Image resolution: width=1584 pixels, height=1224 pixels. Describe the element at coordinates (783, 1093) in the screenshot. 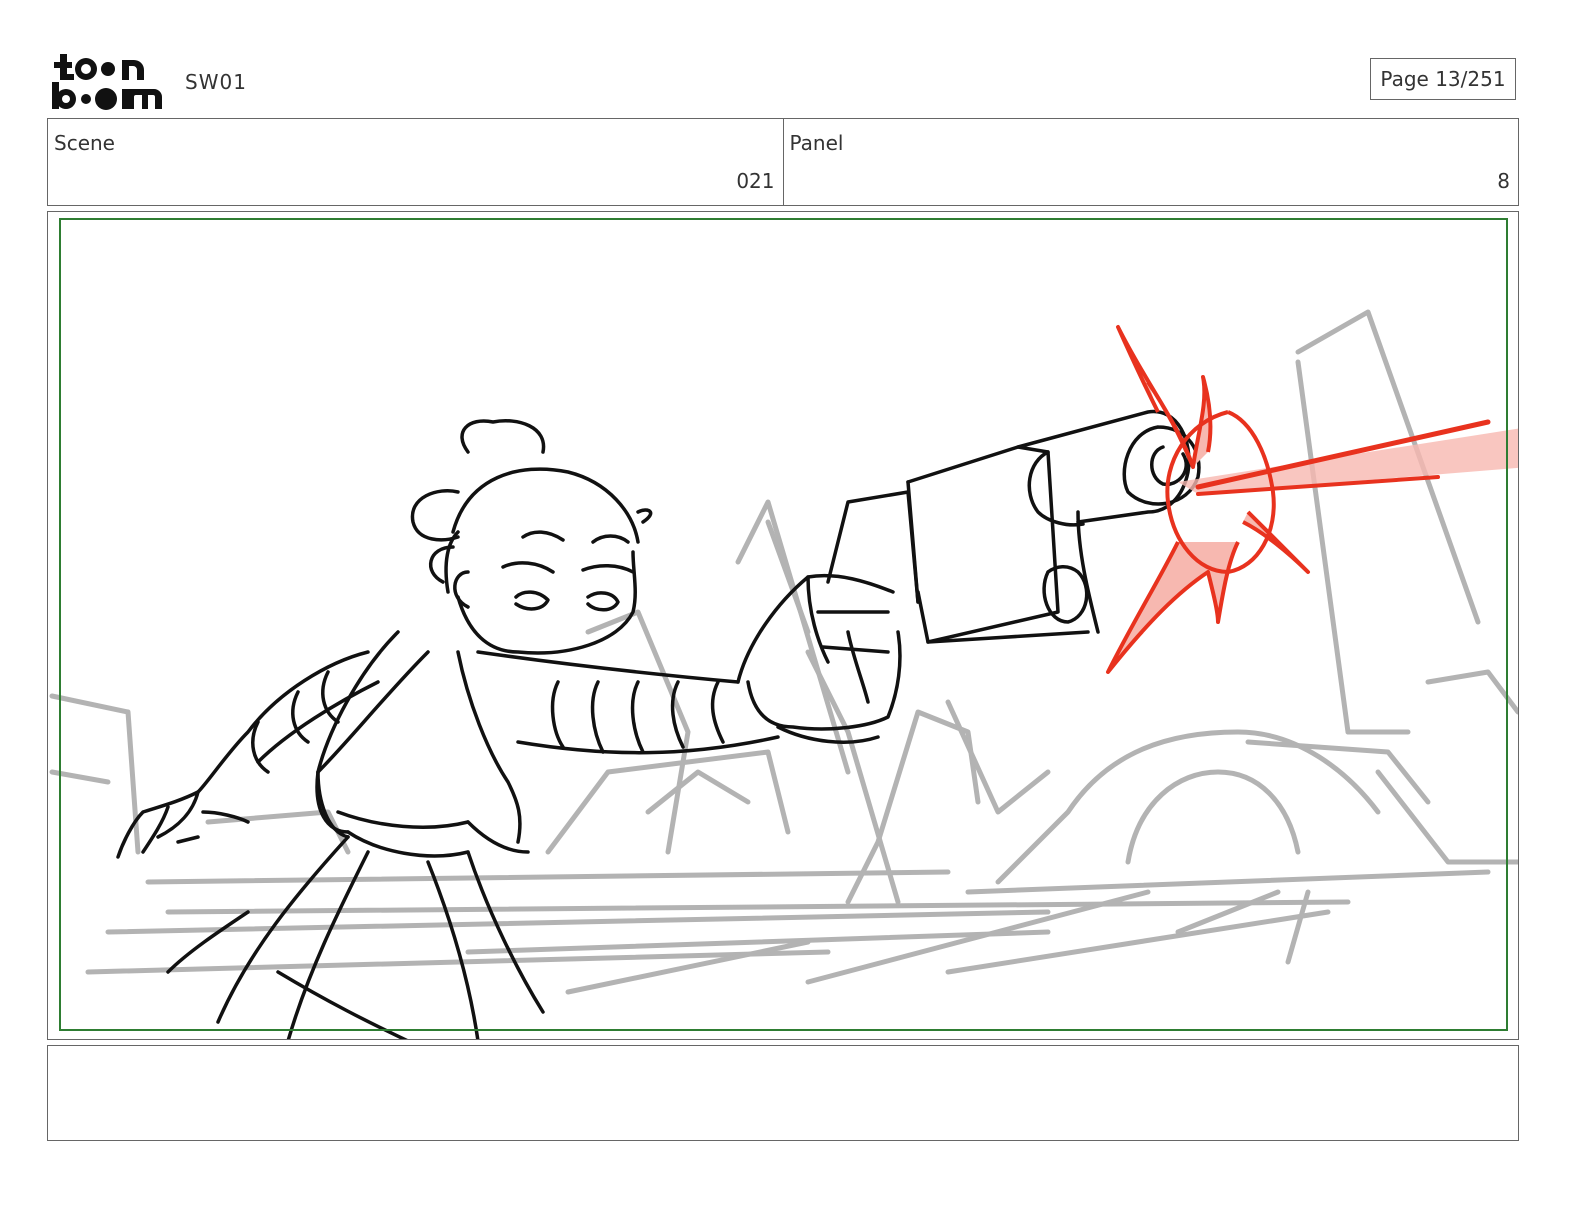

I see `panel-notes-box` at that location.